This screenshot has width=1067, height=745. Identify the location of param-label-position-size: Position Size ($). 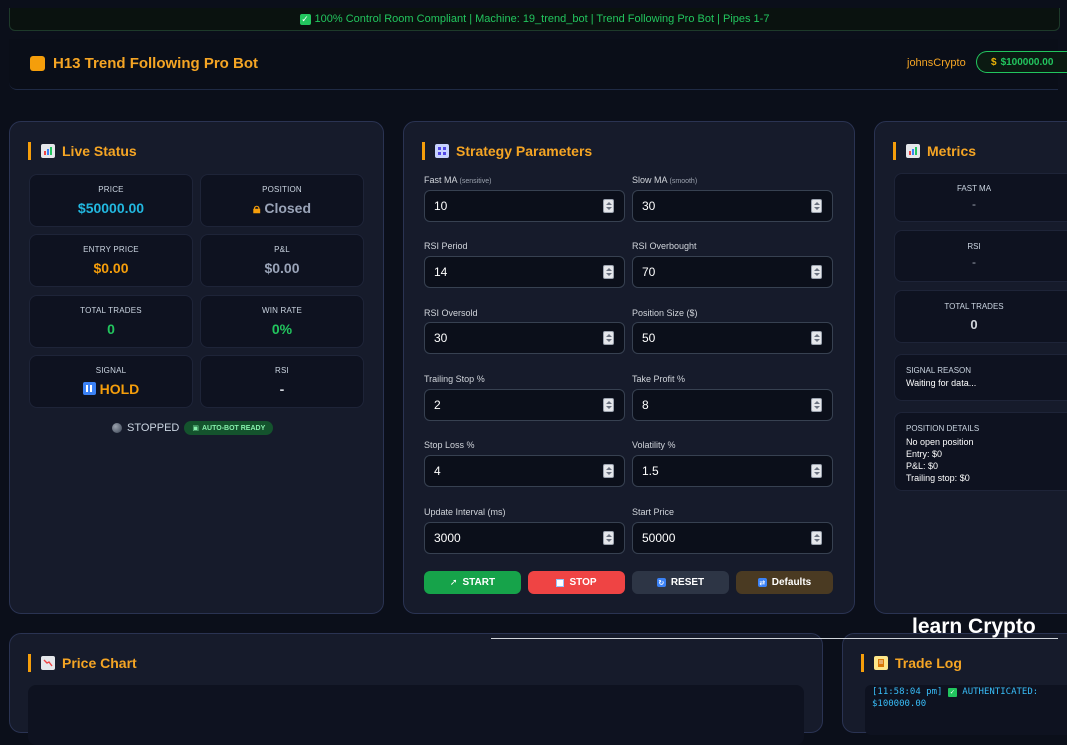
(665, 313).